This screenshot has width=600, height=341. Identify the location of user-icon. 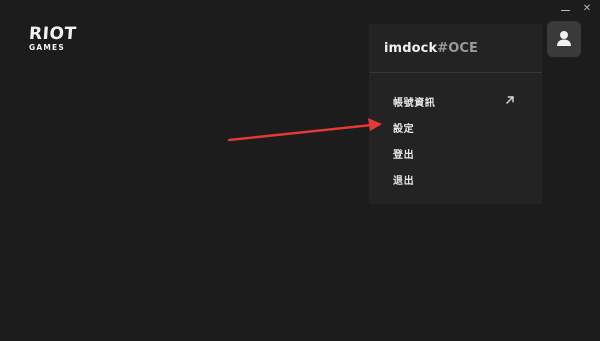
(564, 38).